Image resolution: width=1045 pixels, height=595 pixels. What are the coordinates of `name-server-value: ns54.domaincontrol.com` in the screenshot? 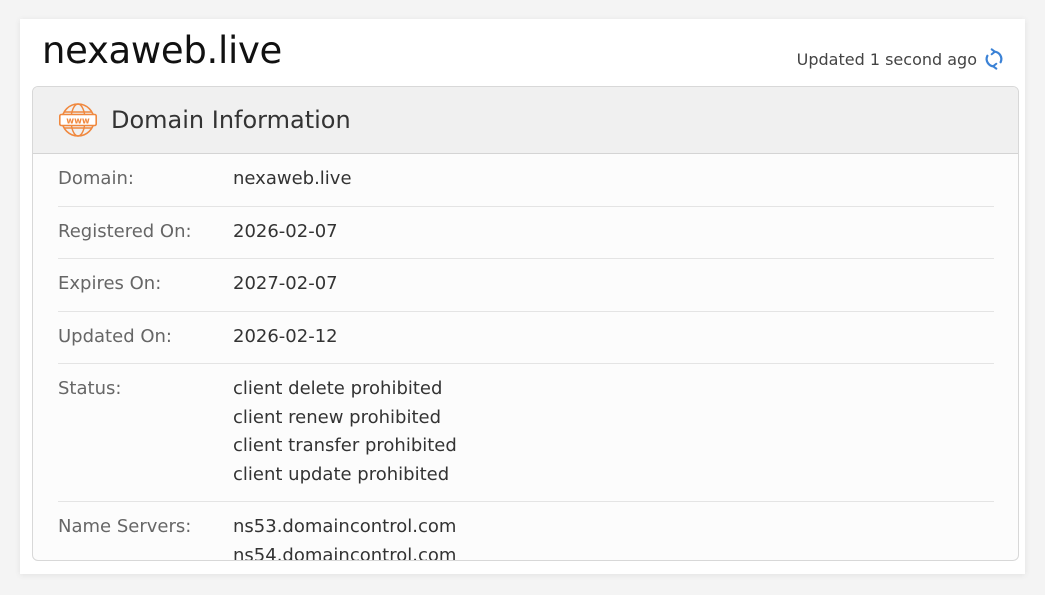 It's located at (345, 552).